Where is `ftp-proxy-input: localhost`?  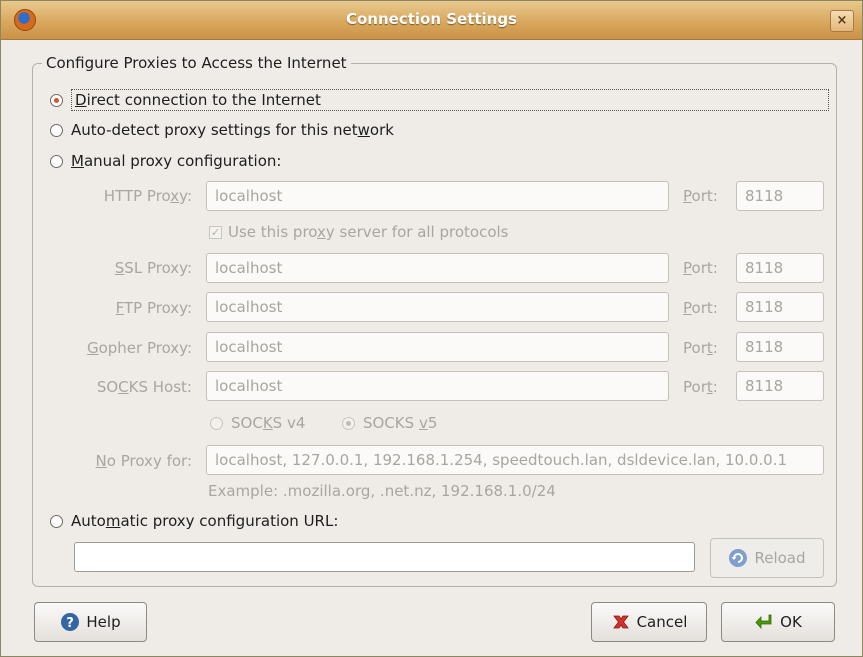 ftp-proxy-input: localhost is located at coordinates (437, 307).